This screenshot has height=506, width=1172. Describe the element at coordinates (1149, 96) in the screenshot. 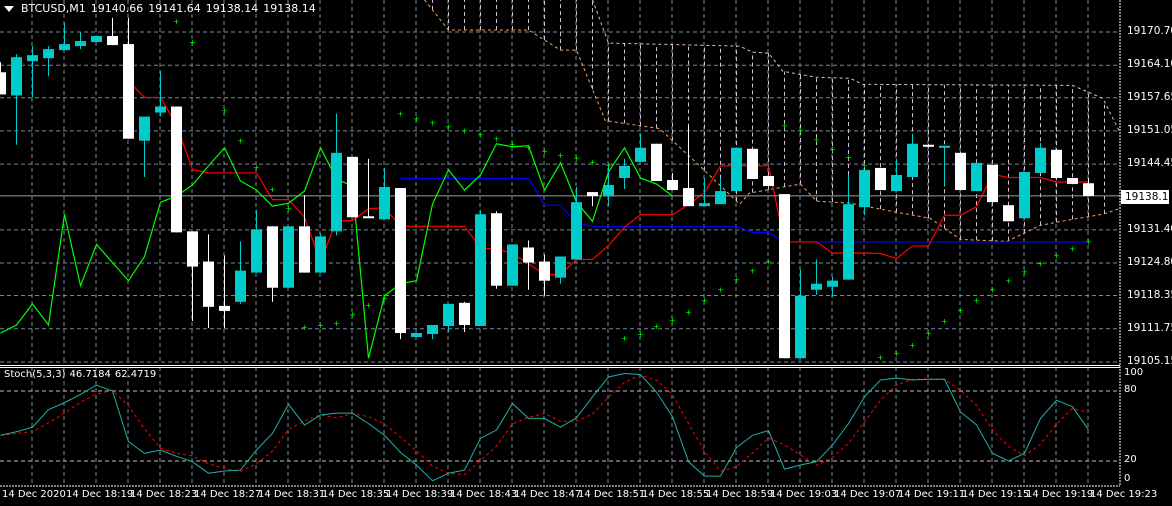

I see `price-label: 19157.65` at that location.